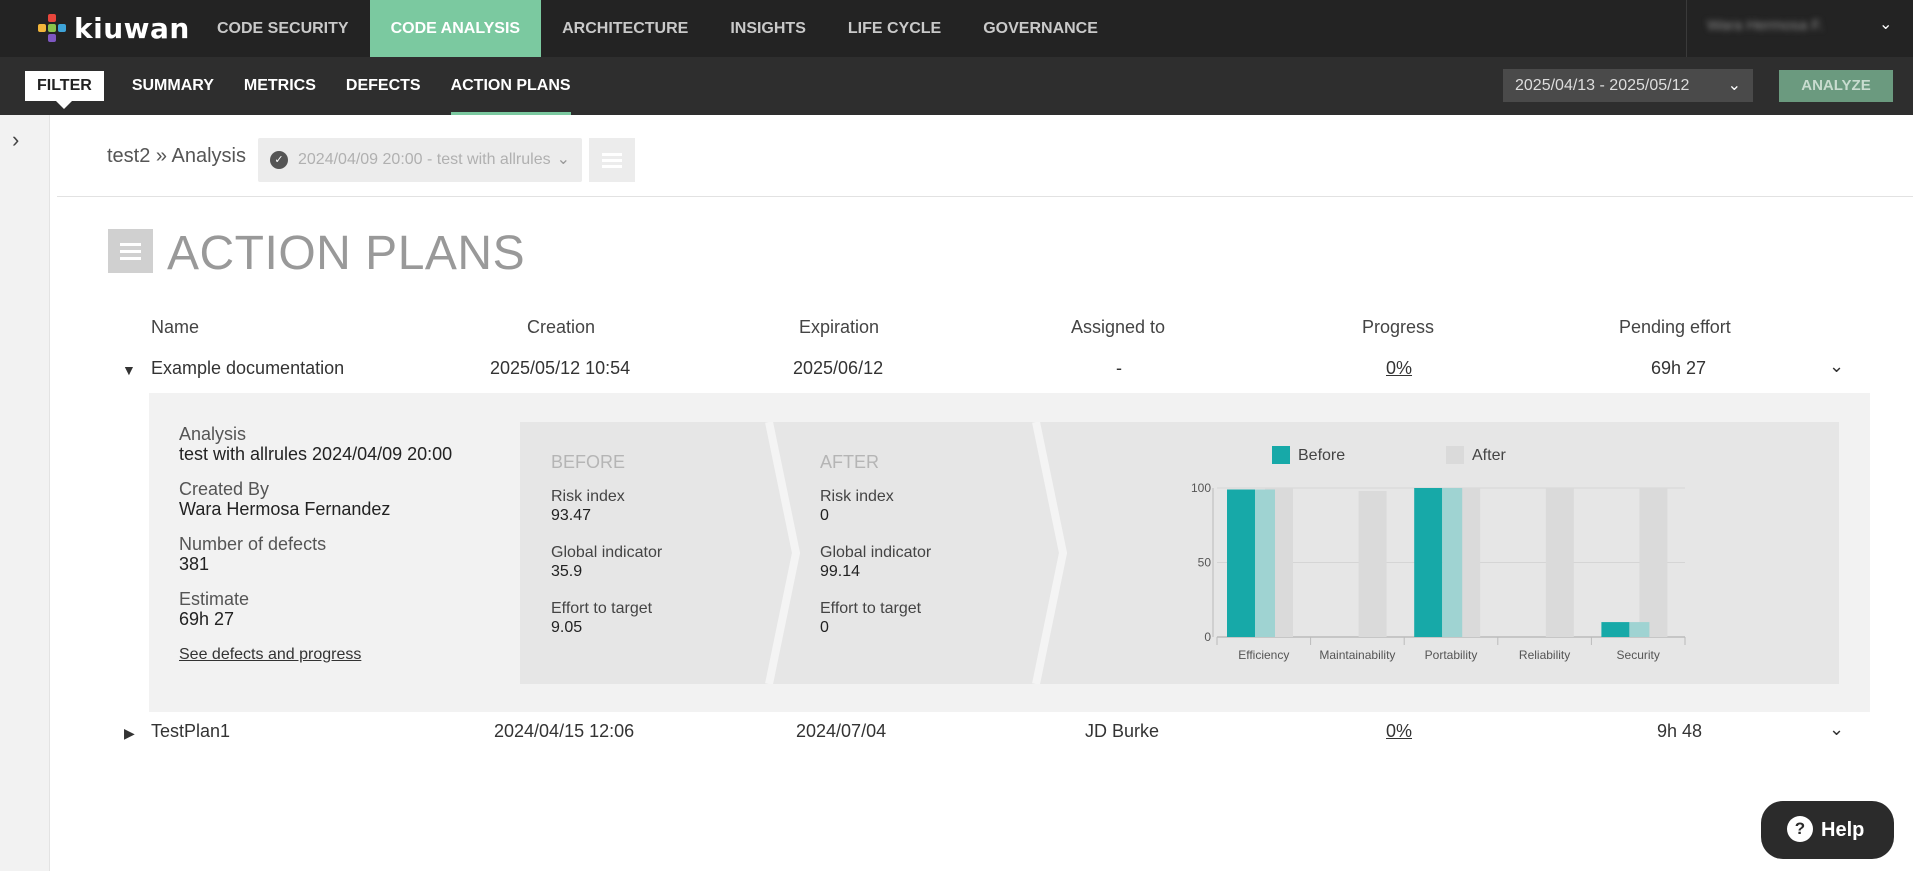  Describe the element at coordinates (132, 28) in the screenshot. I see `logo-text: kiuwan` at that location.